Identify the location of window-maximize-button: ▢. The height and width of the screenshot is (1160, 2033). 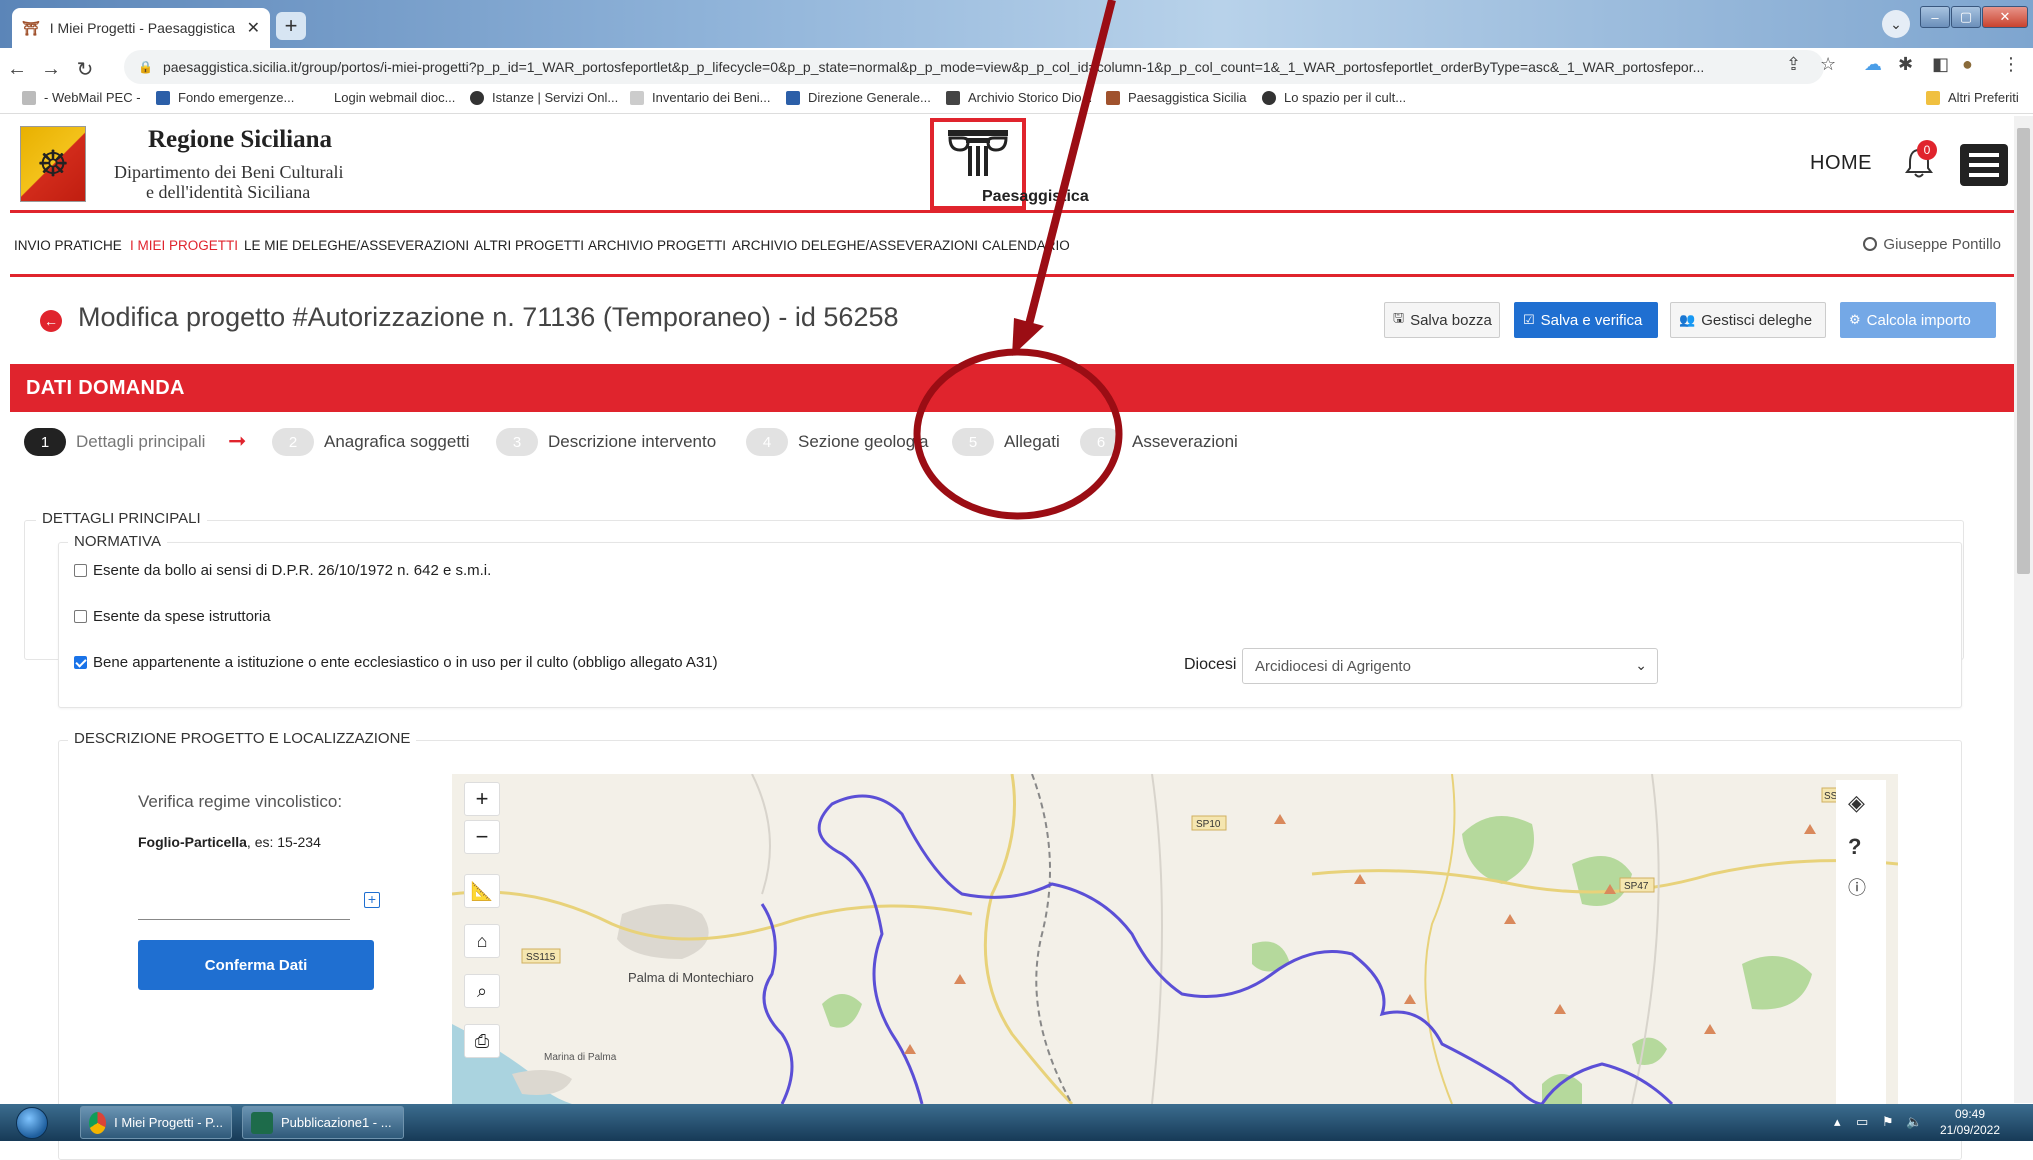
(1966, 17).